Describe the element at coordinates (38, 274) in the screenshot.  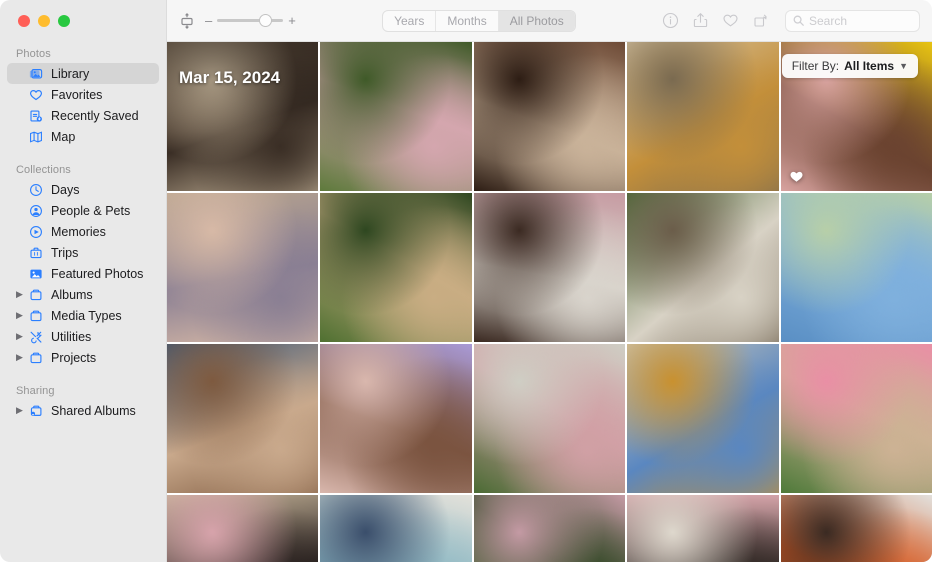
I see `photo-icon` at that location.